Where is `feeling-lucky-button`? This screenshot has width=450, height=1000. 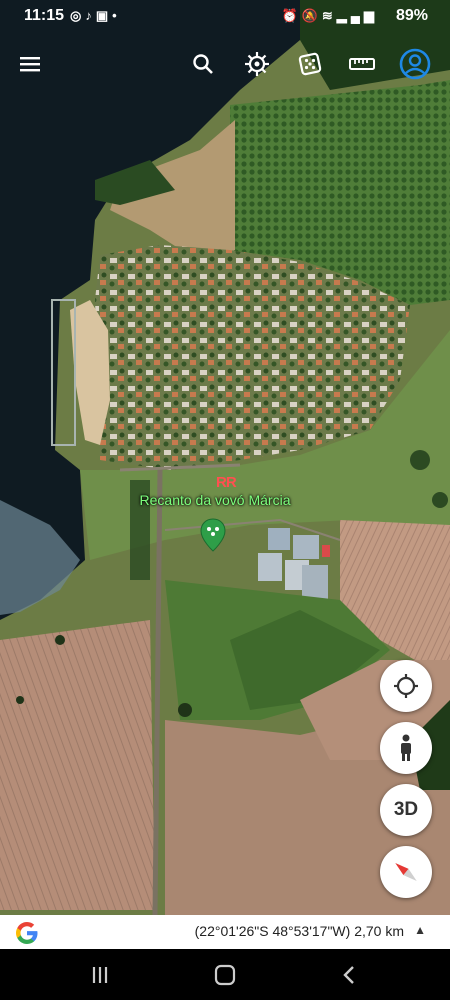
feeling-lucky-button is located at coordinates (310, 64).